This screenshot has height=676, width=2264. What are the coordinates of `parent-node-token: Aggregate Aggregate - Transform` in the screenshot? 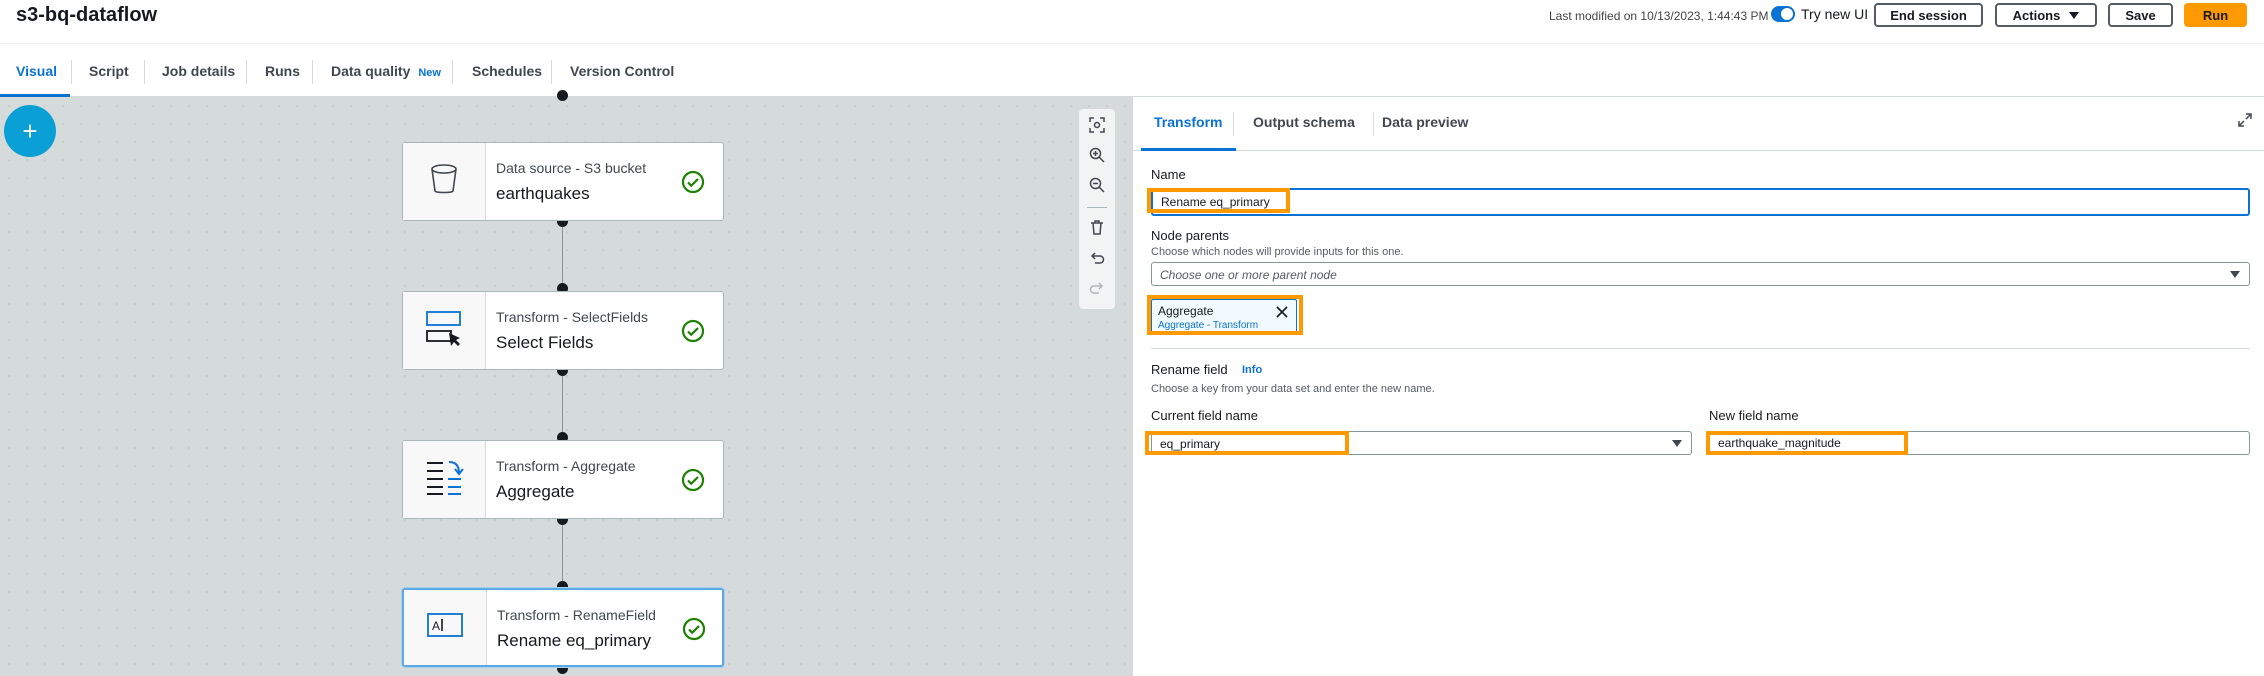 It's located at (1224, 317).